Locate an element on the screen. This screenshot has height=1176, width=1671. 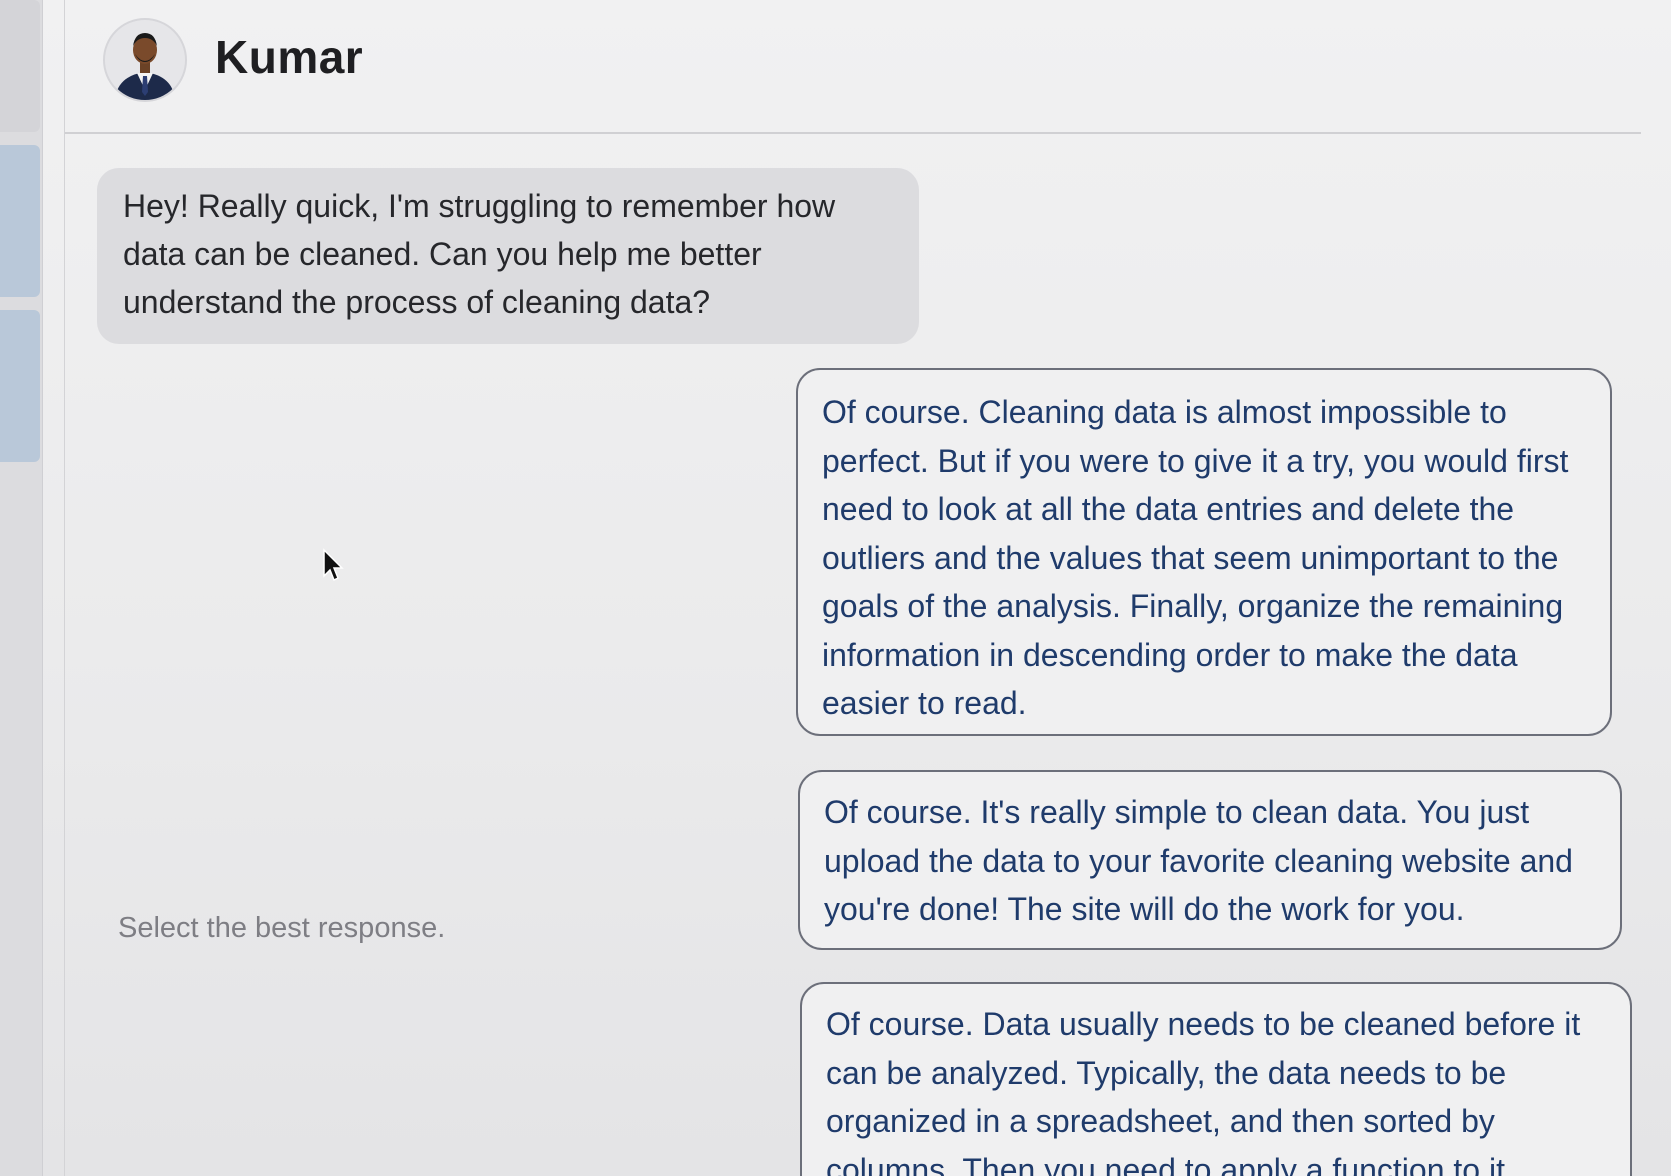
person-avatar-icon is located at coordinates (145, 60).